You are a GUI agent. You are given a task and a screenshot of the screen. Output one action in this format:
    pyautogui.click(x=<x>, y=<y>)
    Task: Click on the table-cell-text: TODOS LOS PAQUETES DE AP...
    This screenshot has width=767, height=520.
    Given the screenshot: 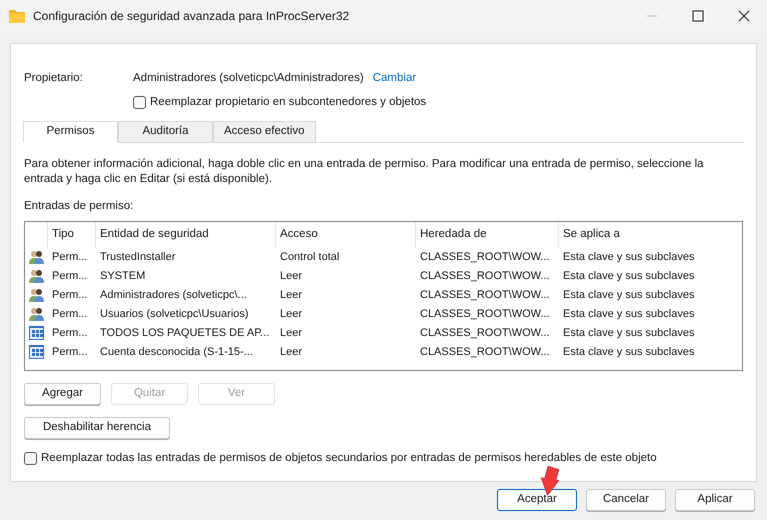 What is the action you would take?
    pyautogui.click(x=184, y=333)
    